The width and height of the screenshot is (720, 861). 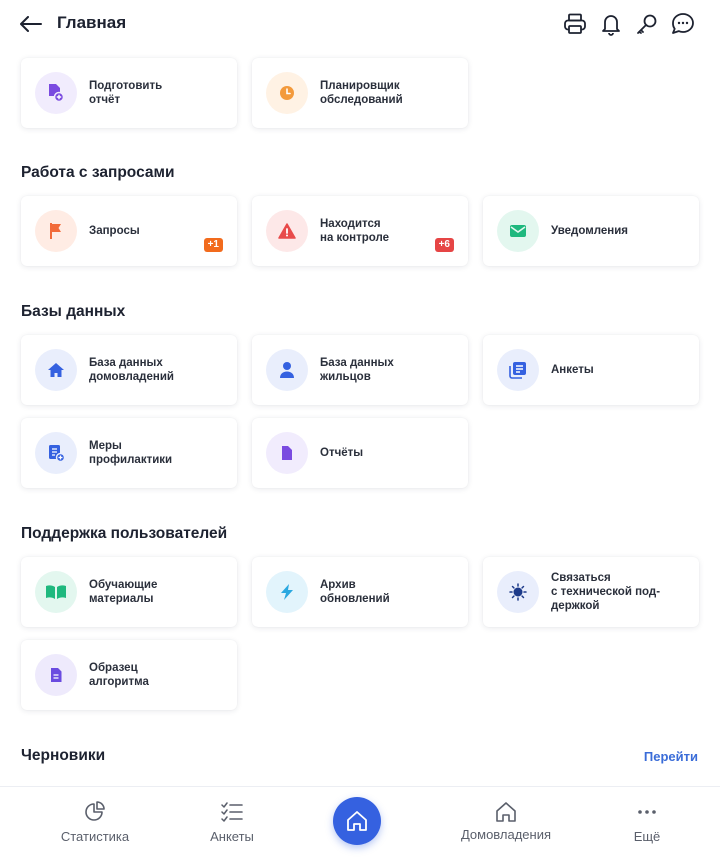 I want to click on prepare-report-card: Подготовить отчёт, so click(x=129, y=93).